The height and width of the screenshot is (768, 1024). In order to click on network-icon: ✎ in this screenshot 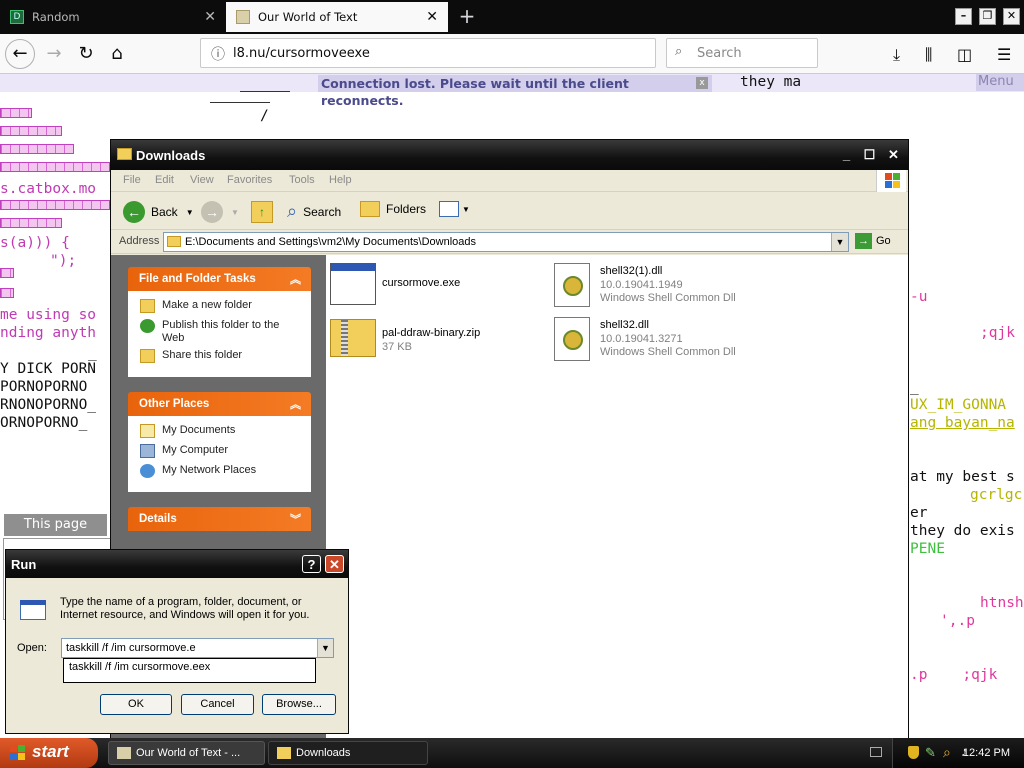, I will do `click(930, 753)`.